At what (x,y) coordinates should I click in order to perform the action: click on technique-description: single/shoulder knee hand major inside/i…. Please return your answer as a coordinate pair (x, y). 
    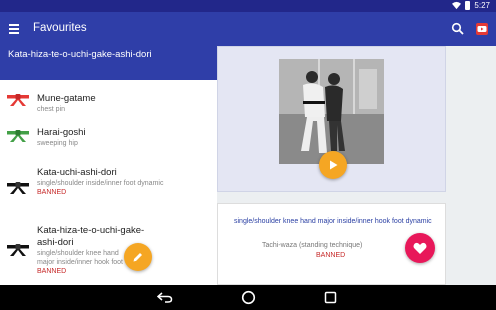
    Looking at the image, I should click on (333, 221).